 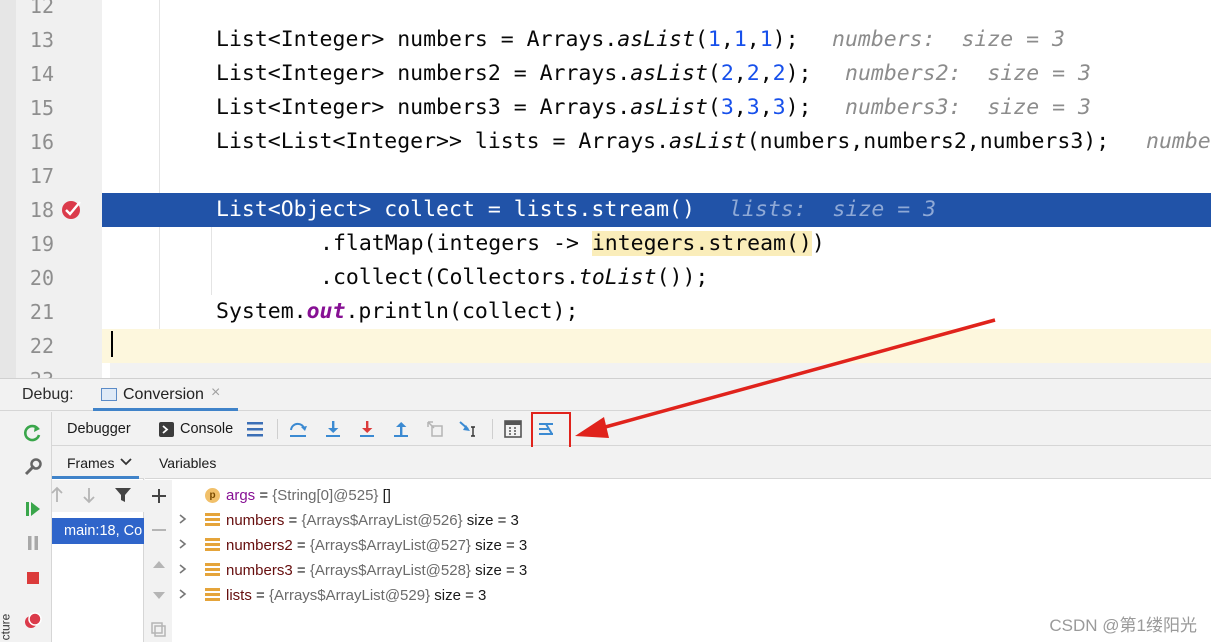 What do you see at coordinates (33, 509) in the screenshot?
I see `resume-icon` at bounding box center [33, 509].